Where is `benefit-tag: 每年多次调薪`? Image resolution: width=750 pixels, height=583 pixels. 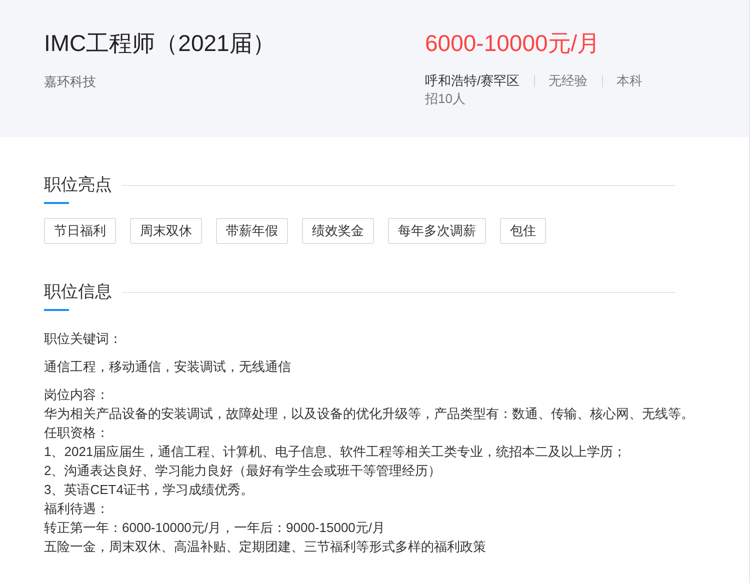
benefit-tag: 每年多次调薪 is located at coordinates (437, 231).